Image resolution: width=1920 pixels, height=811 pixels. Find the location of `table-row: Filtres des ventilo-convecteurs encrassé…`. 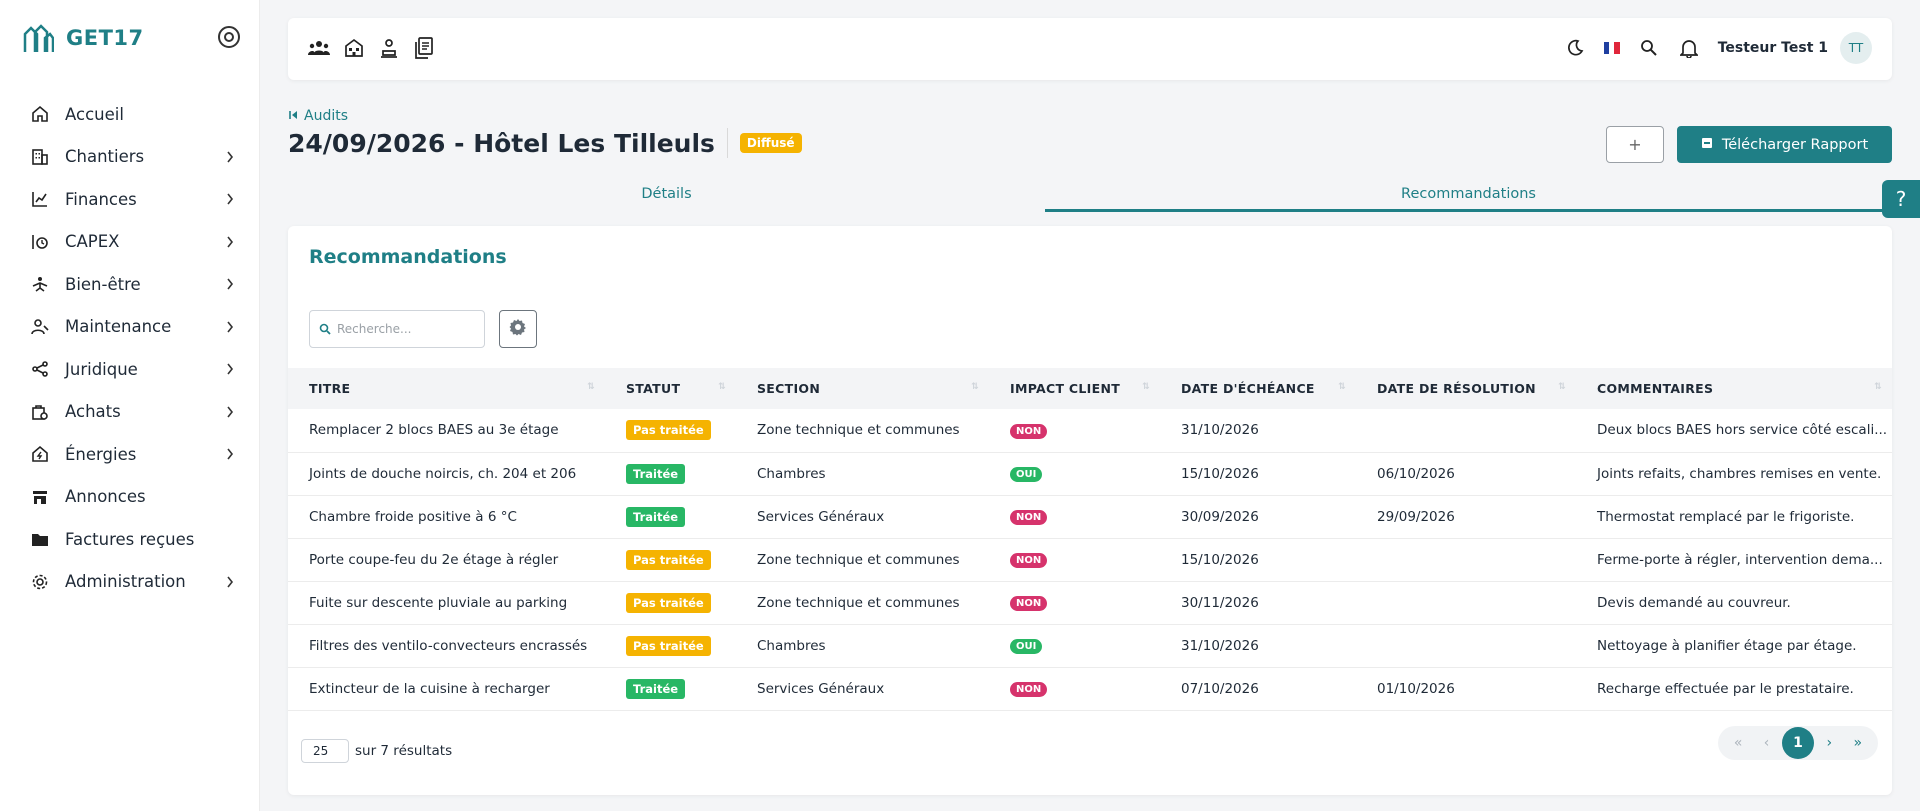

table-row: Filtres des ventilo-convecteurs encrassé… is located at coordinates (1090, 645).